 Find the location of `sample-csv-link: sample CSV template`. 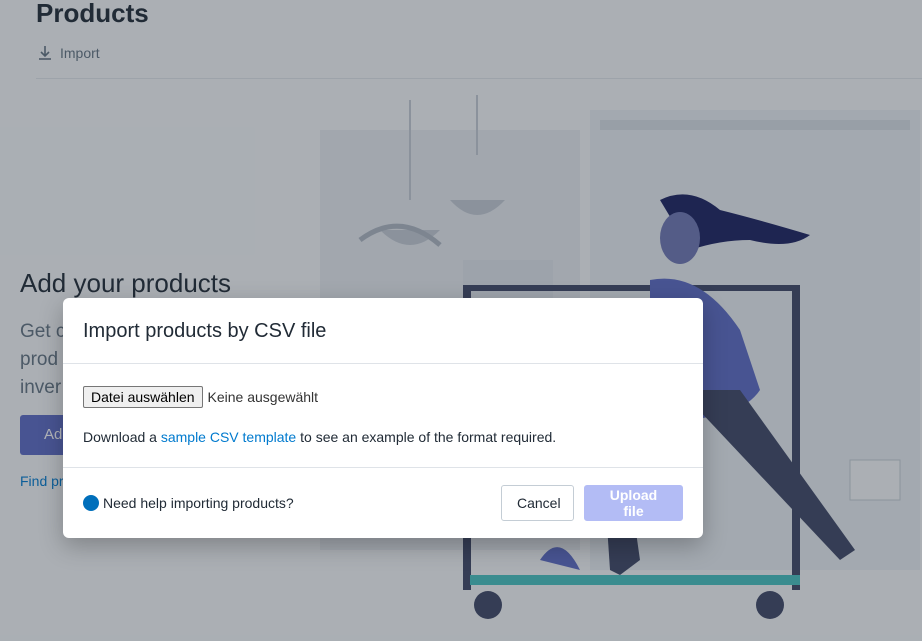

sample-csv-link: sample CSV template is located at coordinates (228, 437).